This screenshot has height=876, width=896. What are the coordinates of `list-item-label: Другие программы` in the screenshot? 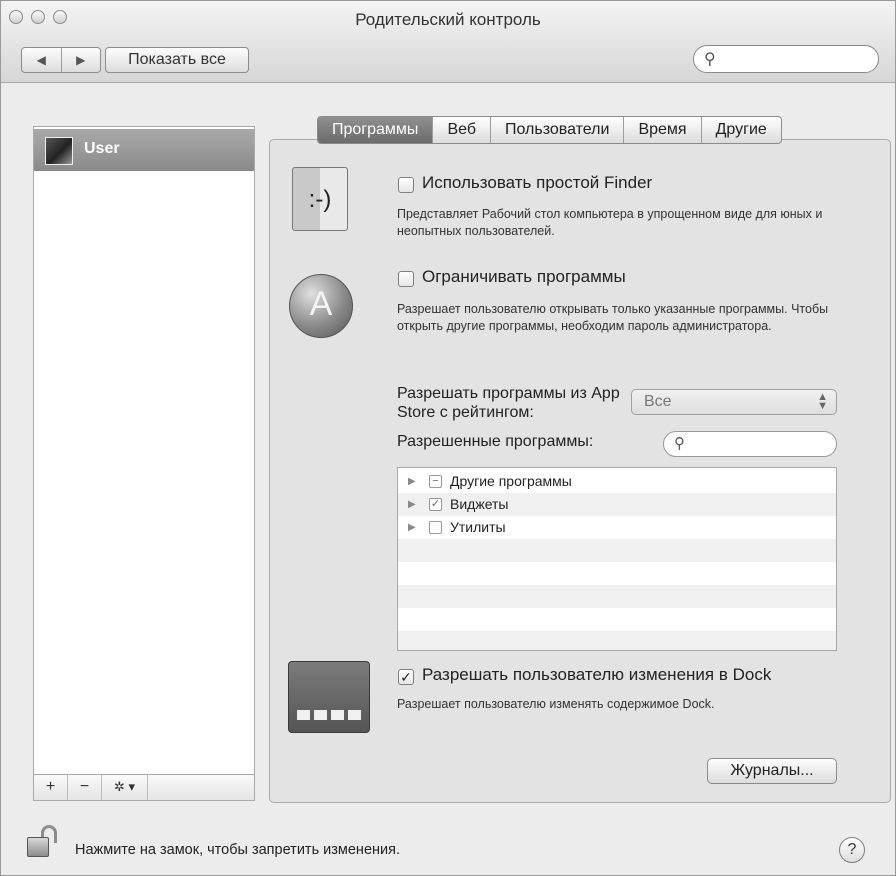 It's located at (511, 481).